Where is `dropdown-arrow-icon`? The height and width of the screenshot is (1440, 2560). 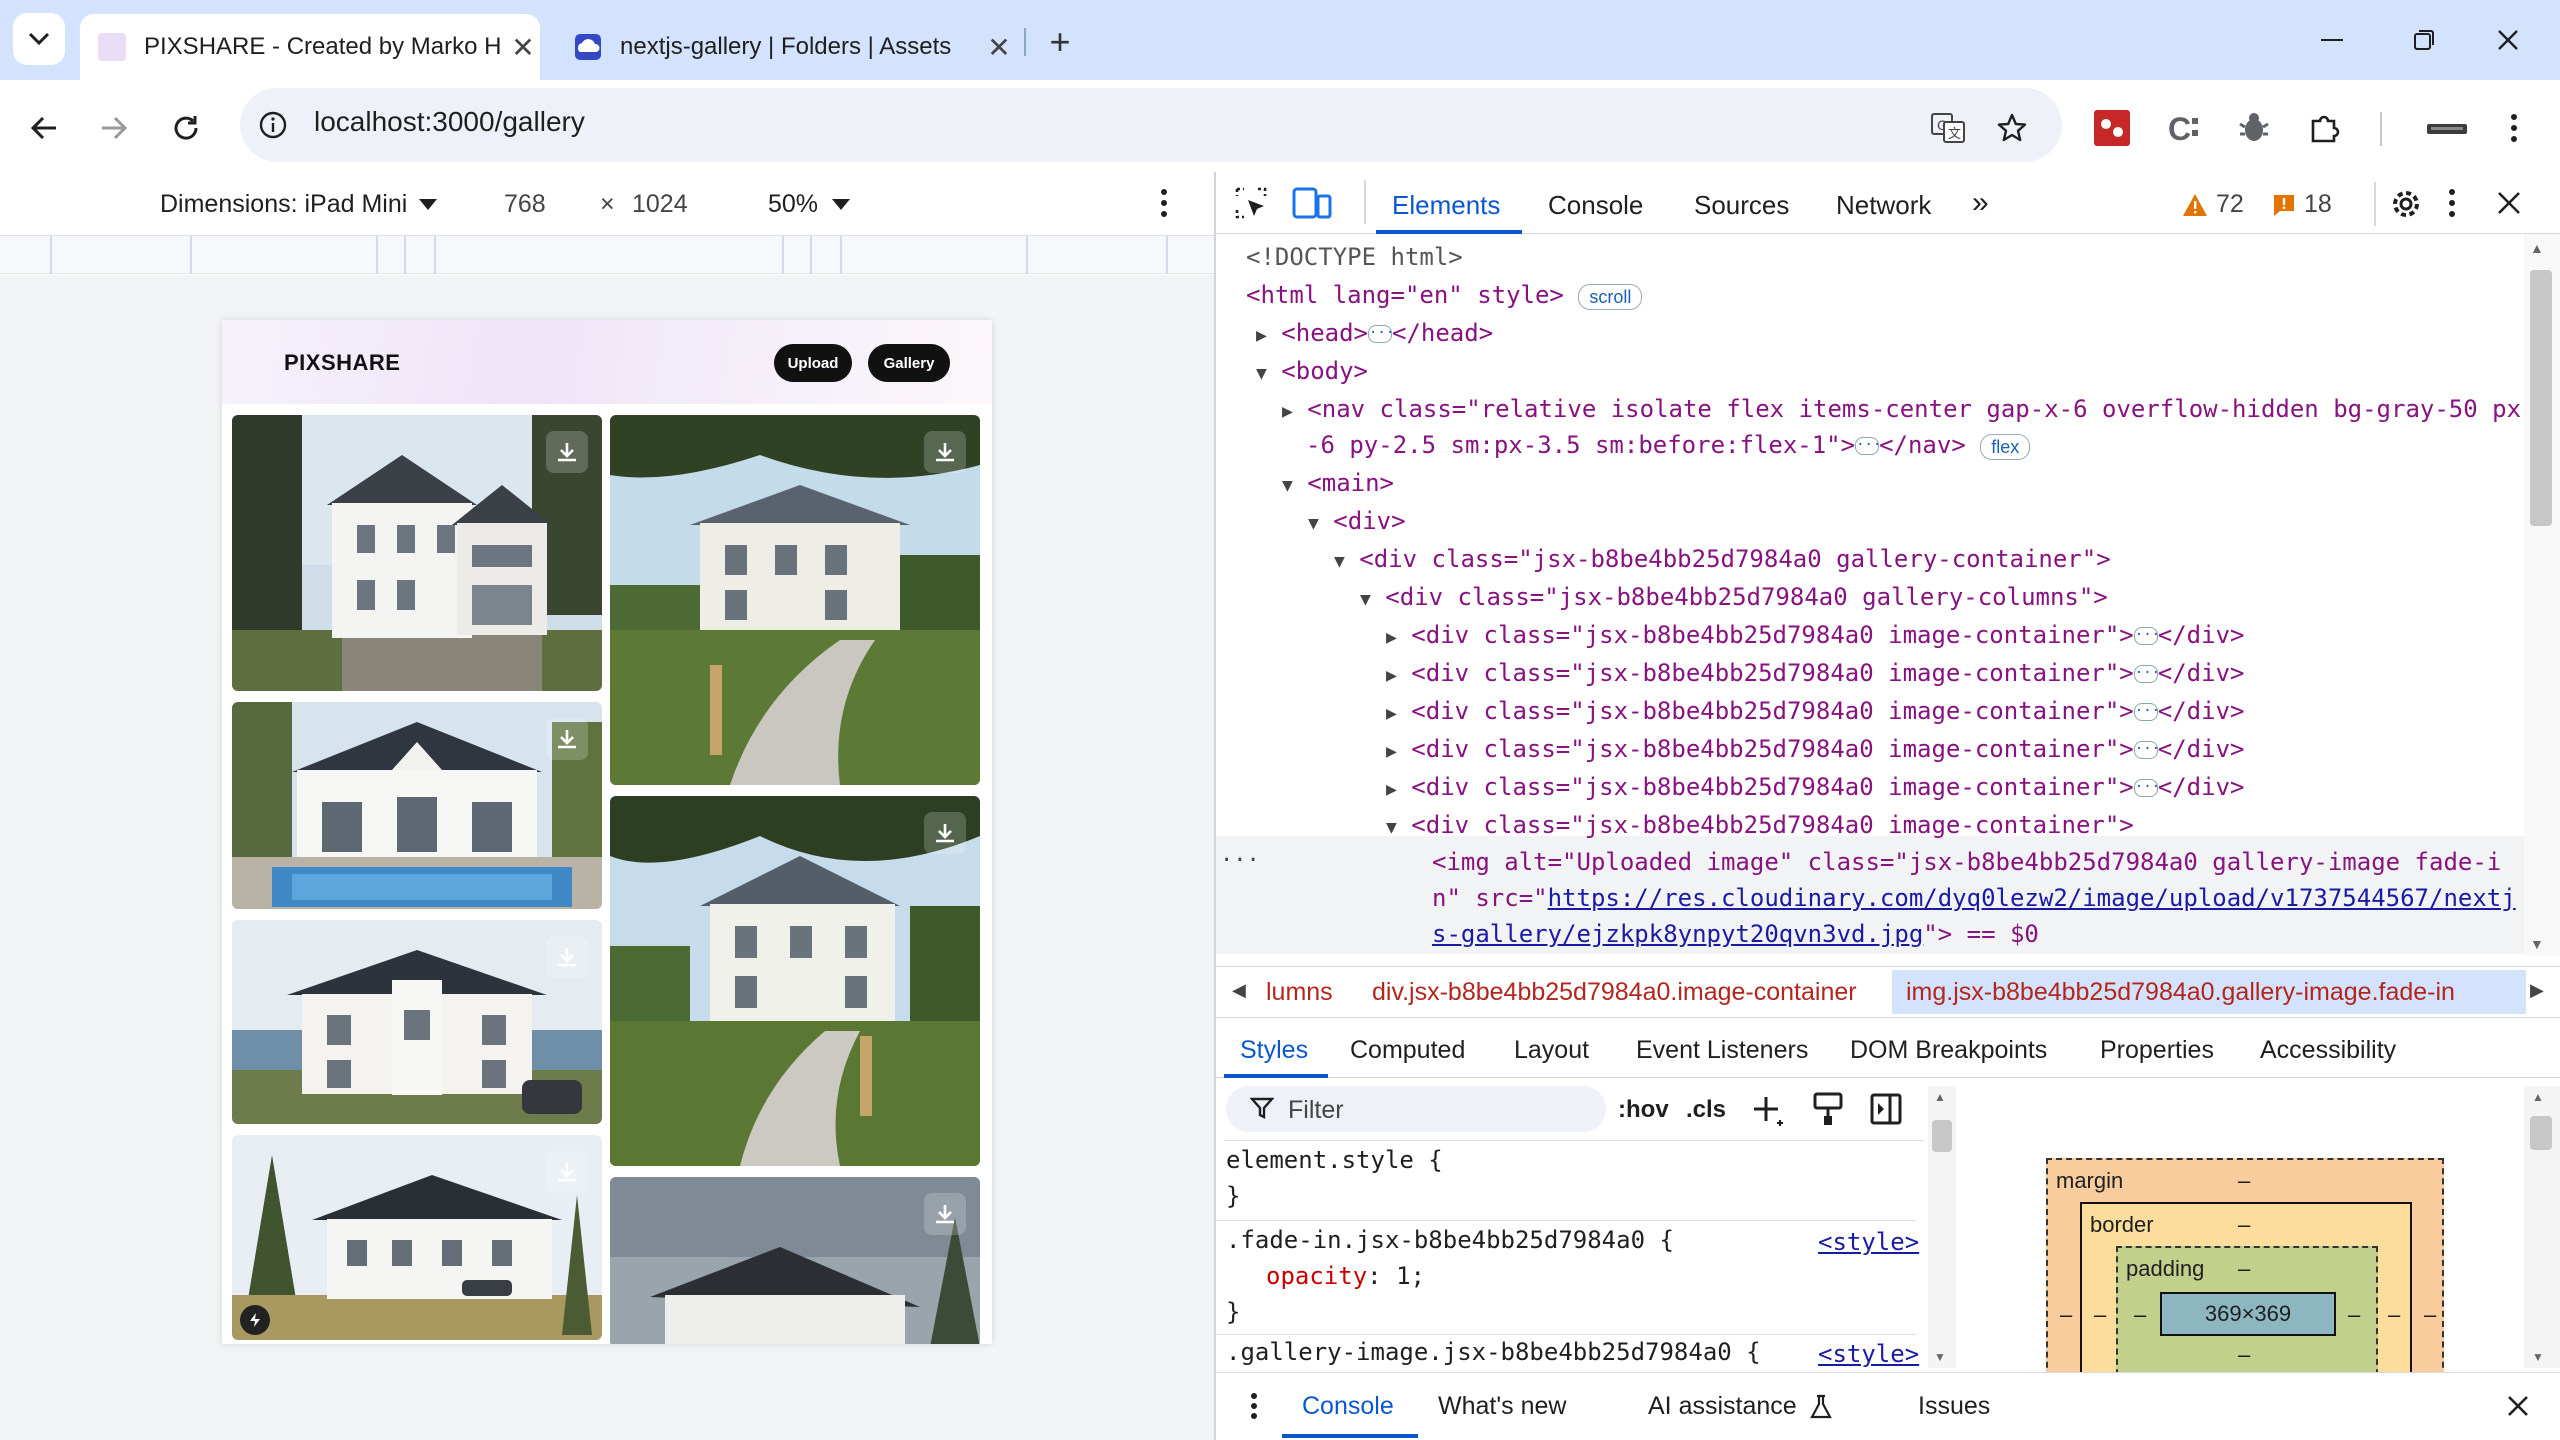
dropdown-arrow-icon is located at coordinates (428, 204).